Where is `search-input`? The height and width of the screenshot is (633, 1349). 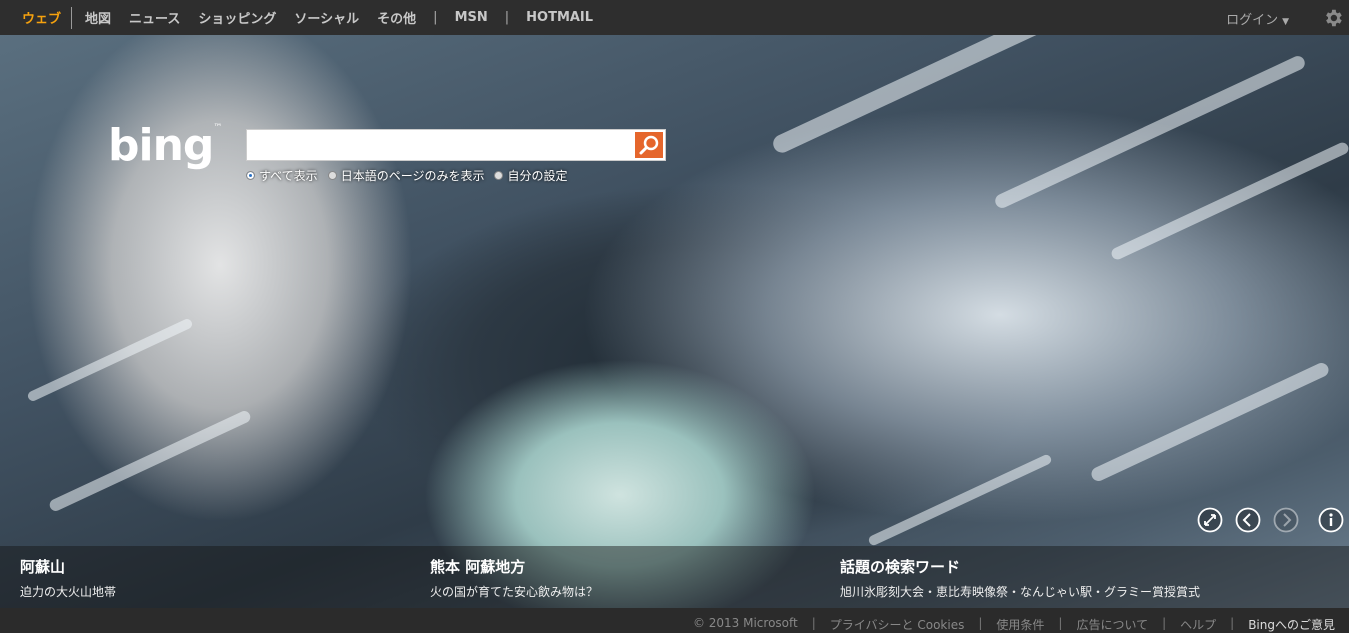 search-input is located at coordinates (442, 146).